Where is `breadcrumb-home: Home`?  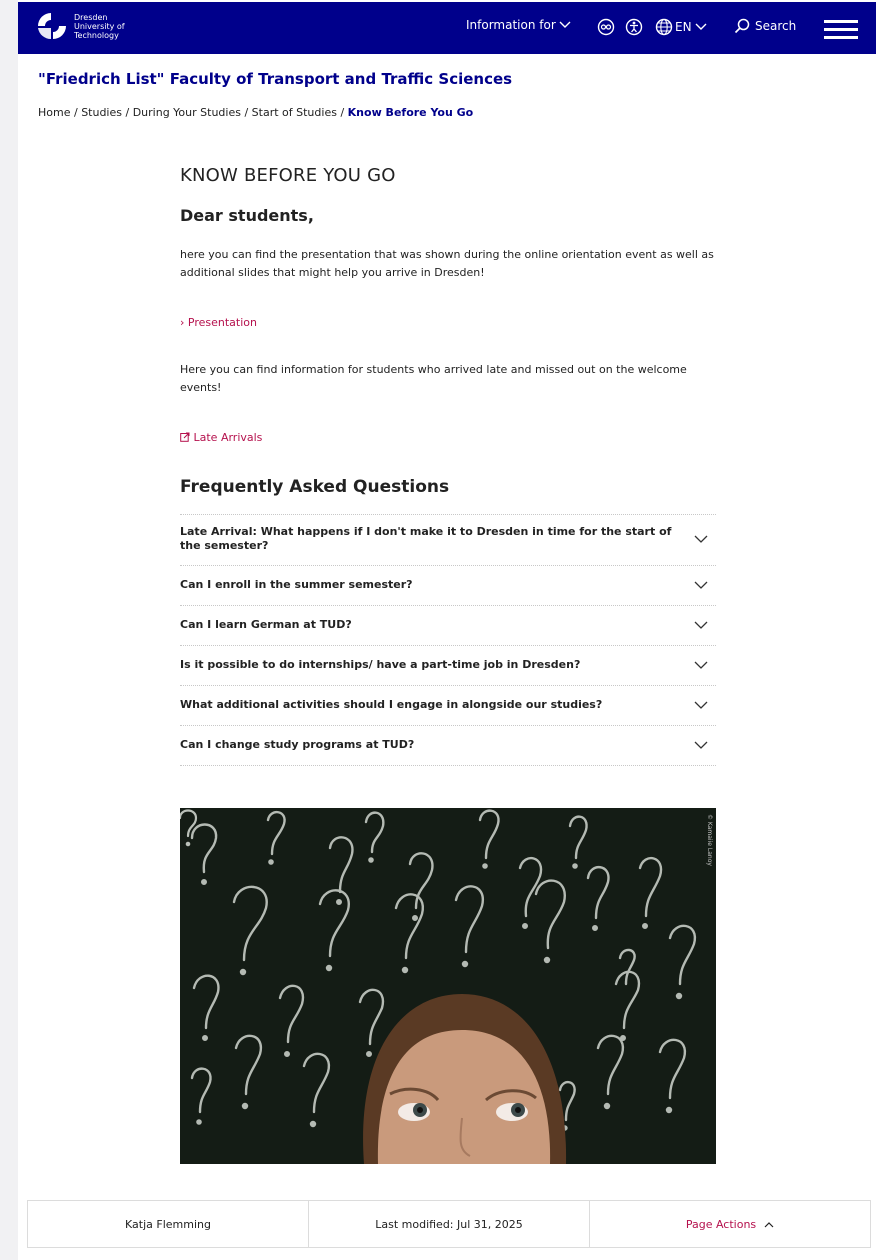
breadcrumb-home: Home is located at coordinates (54, 112).